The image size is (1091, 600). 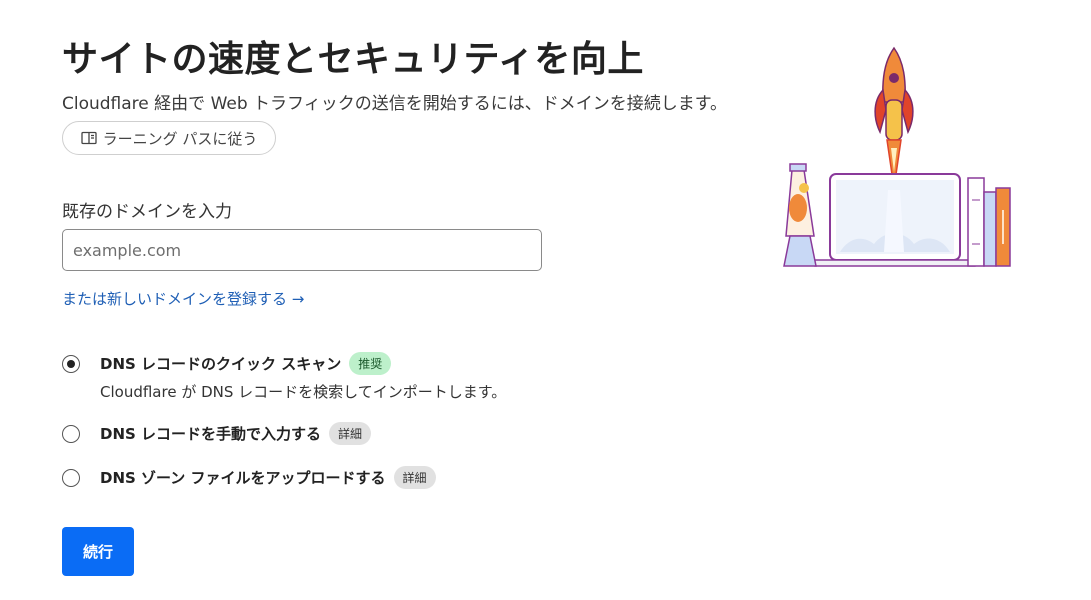 I want to click on laptop-icon, so click(x=895, y=220).